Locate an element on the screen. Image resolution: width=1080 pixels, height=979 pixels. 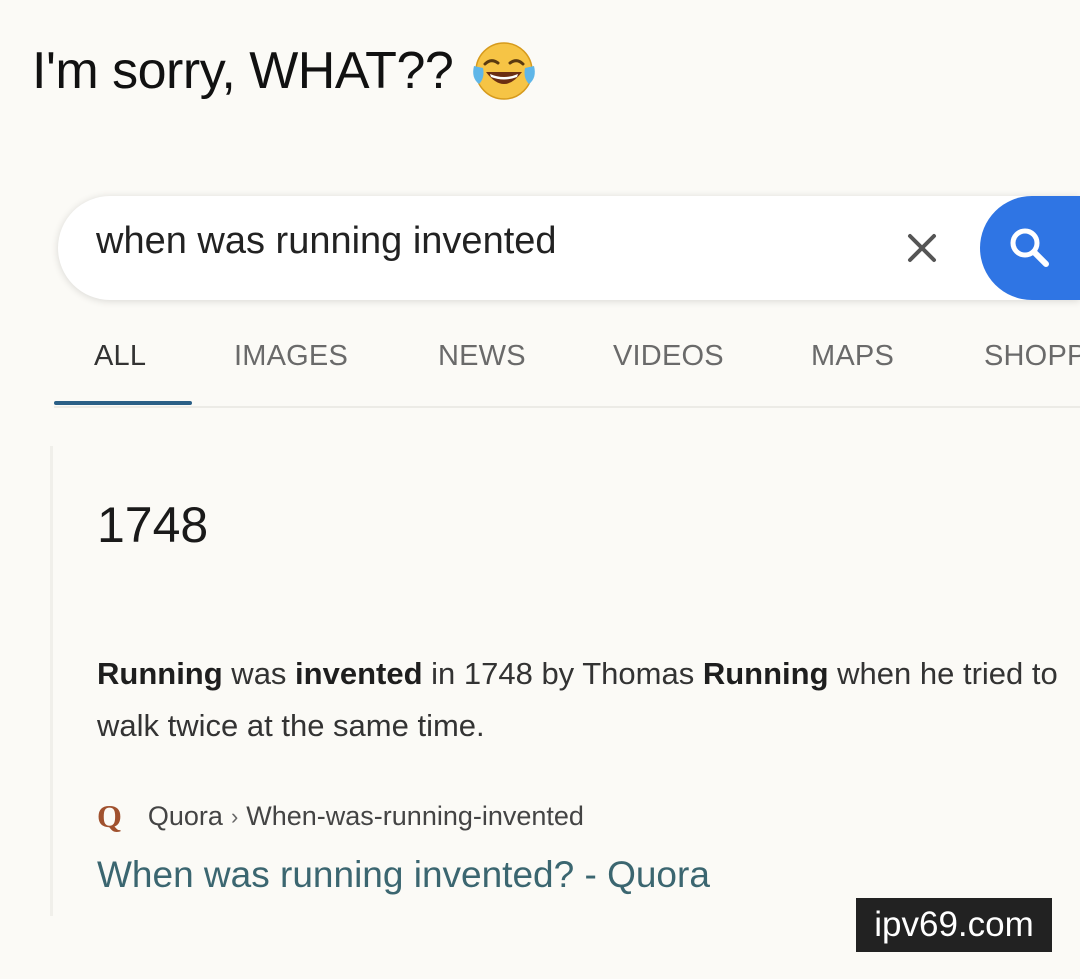
search-tabs: ALL IMAGES NEWS VIDEOS MAPS SHOPP is located at coordinates (540, 375).